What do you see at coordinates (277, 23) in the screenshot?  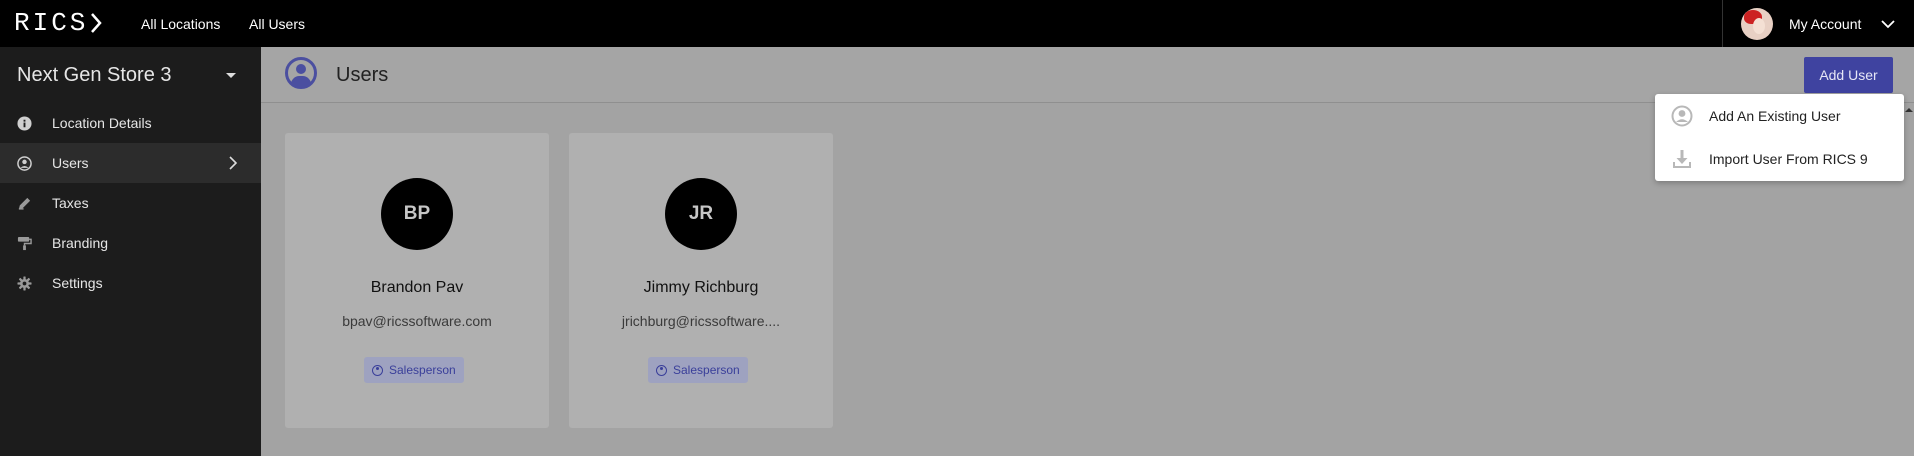 I see `nav-all-users: All Users` at bounding box center [277, 23].